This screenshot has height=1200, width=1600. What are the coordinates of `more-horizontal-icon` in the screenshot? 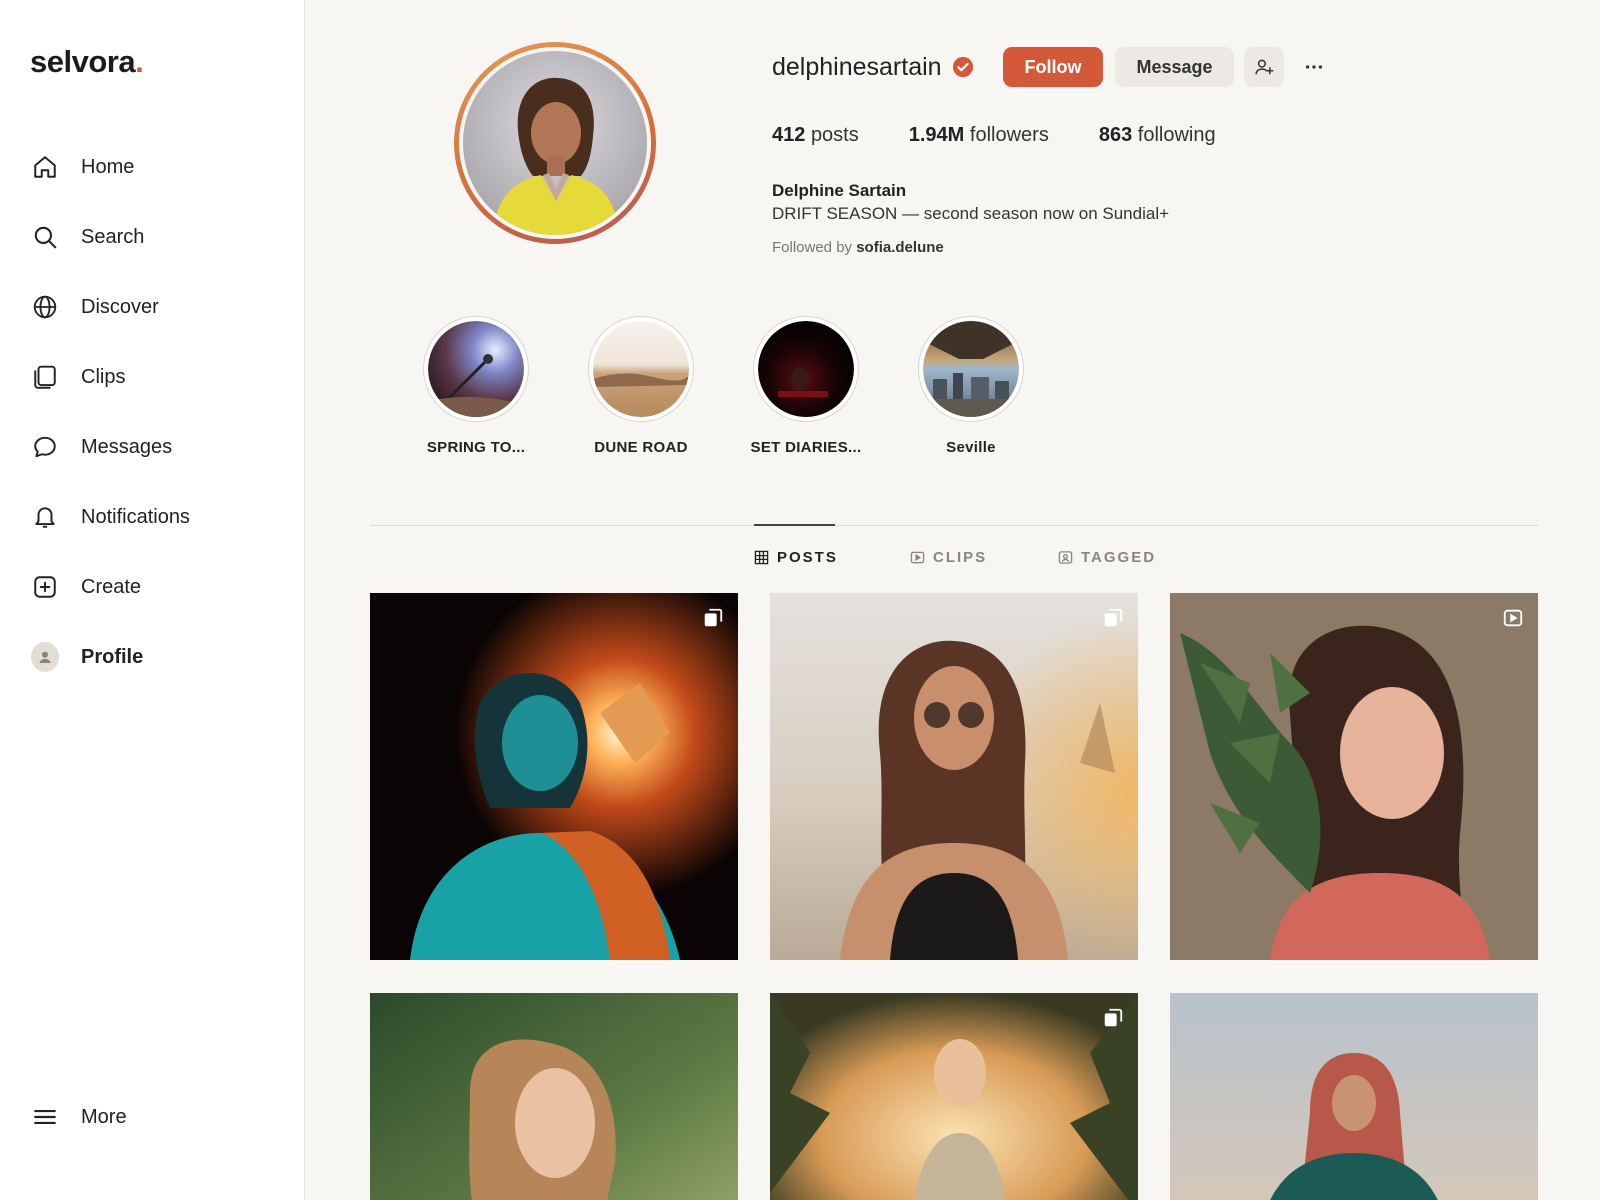 It's located at (1314, 67).